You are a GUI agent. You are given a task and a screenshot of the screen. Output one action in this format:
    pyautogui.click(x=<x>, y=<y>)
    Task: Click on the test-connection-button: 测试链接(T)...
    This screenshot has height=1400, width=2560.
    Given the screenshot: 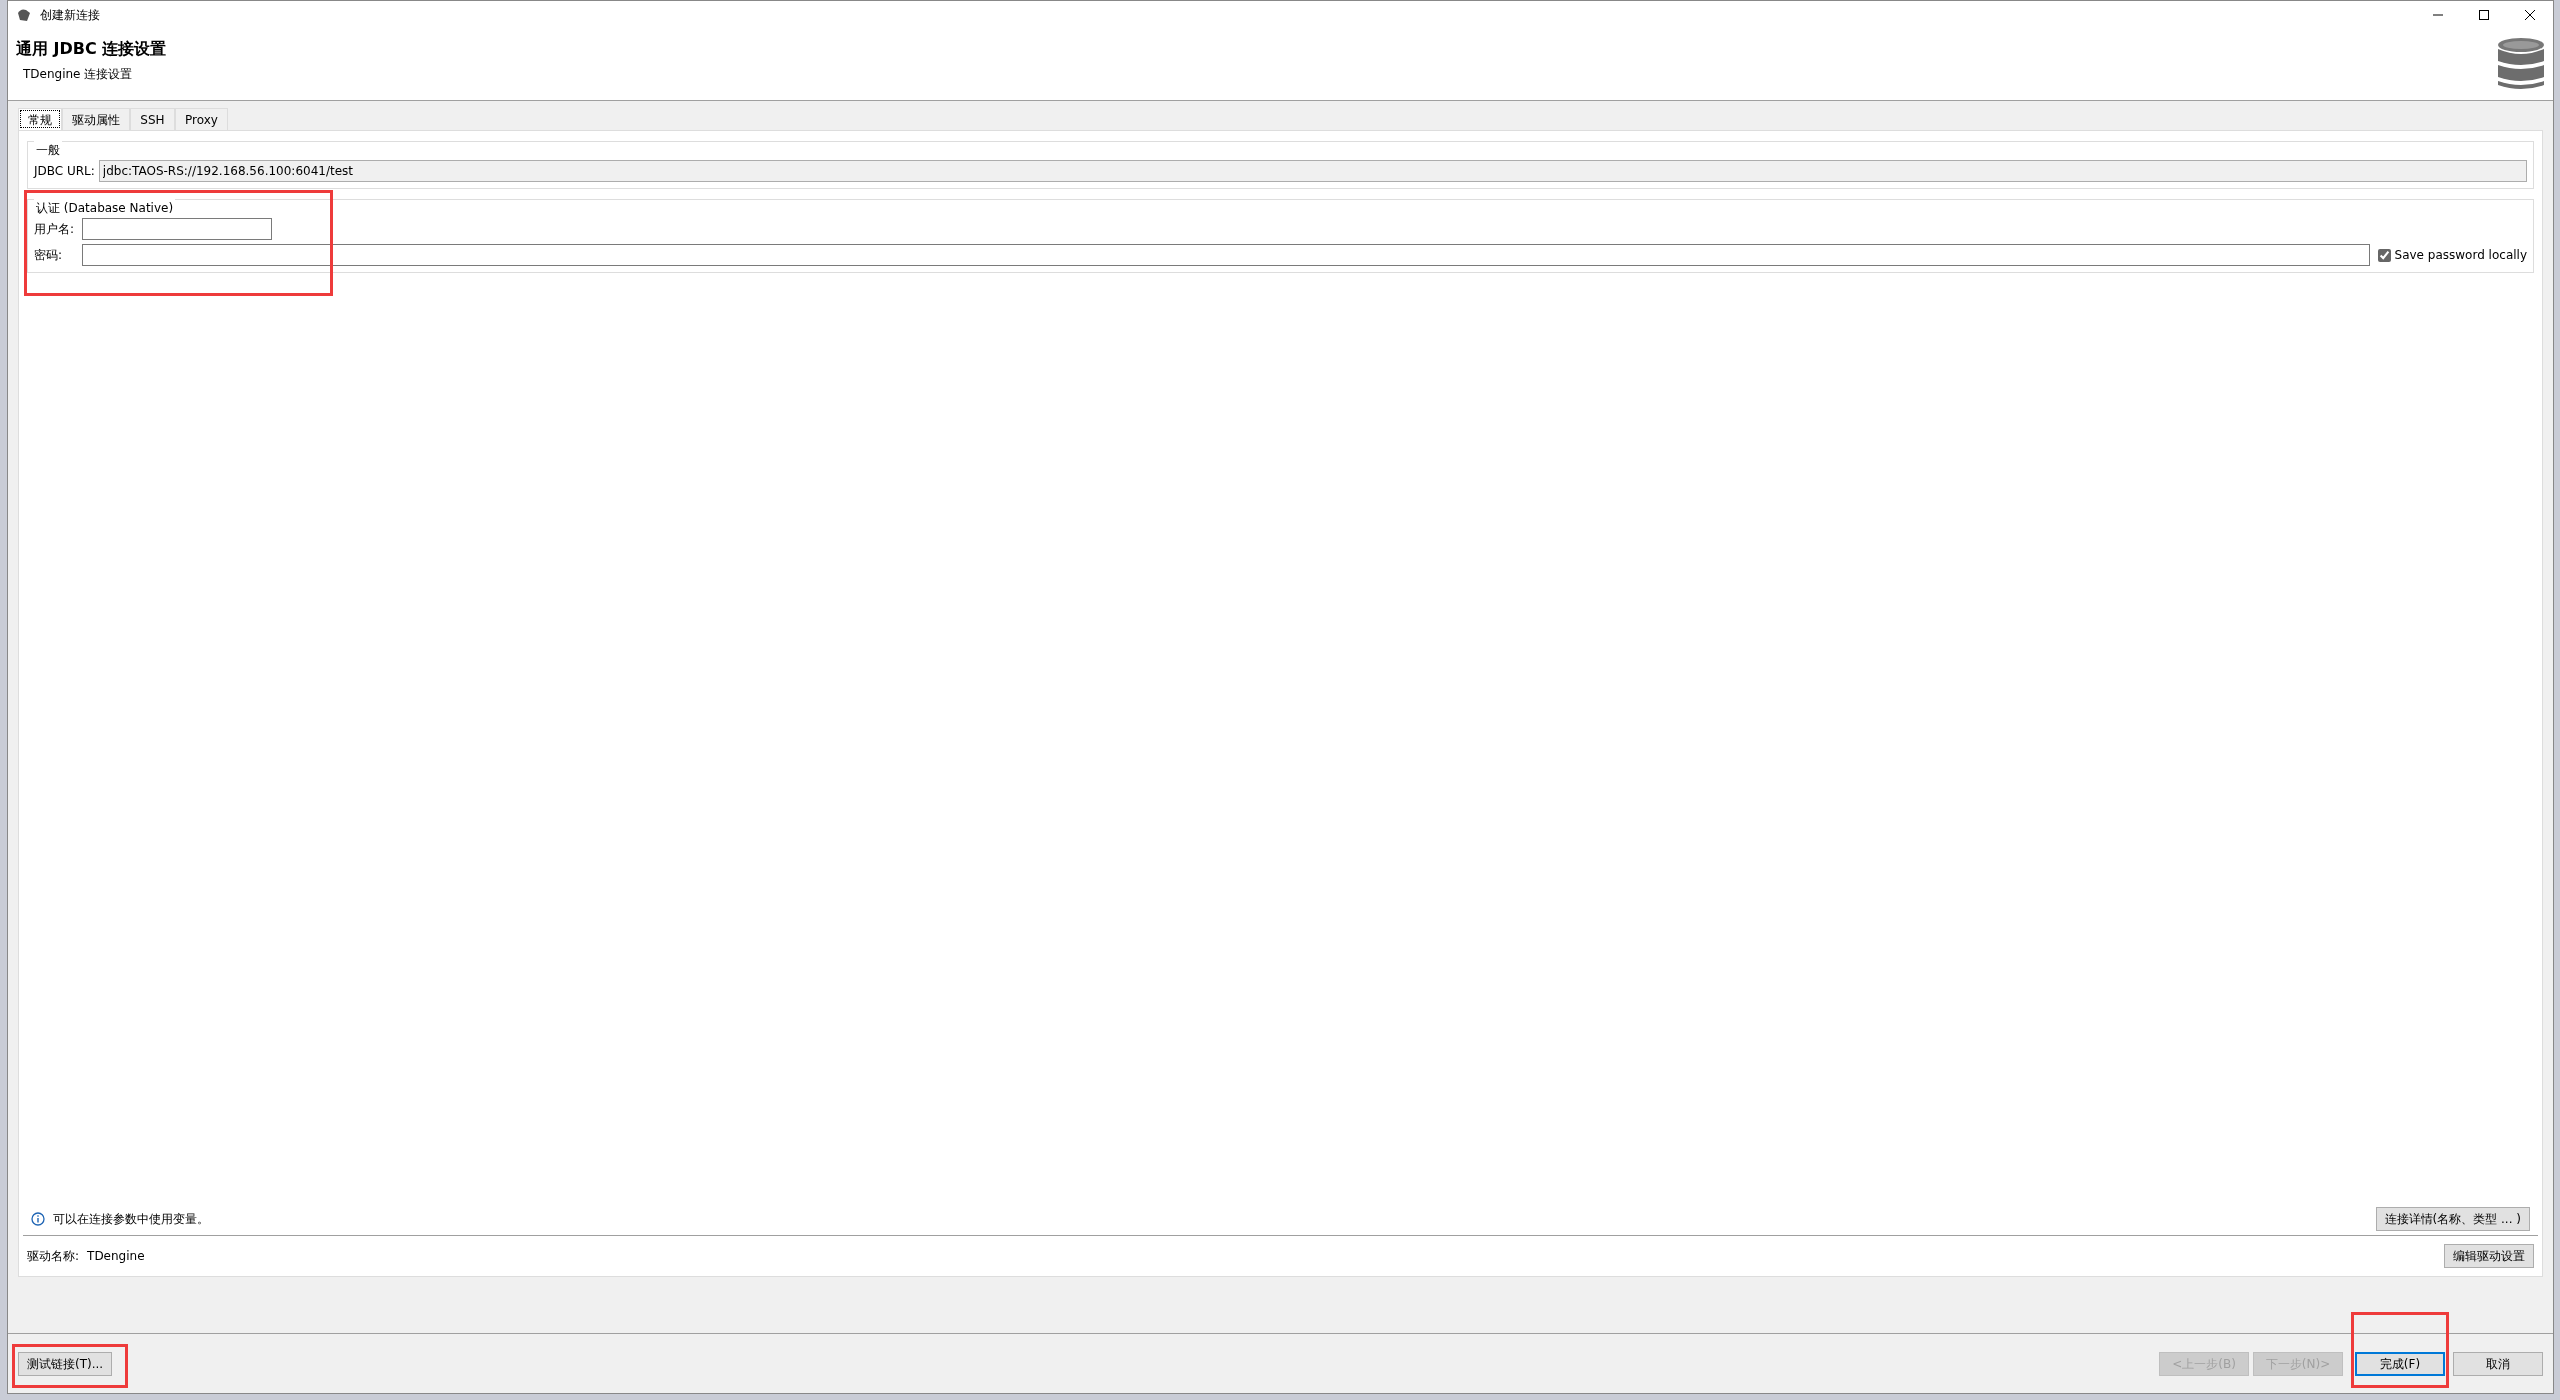 What is the action you would take?
    pyautogui.click(x=65, y=1363)
    